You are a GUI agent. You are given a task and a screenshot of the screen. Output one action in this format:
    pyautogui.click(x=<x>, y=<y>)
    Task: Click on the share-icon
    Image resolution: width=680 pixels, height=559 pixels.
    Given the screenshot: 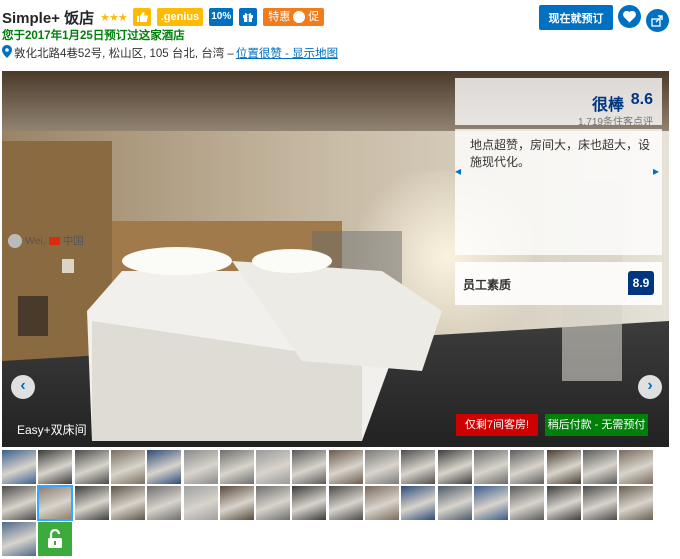 What is the action you would take?
    pyautogui.click(x=657, y=20)
    